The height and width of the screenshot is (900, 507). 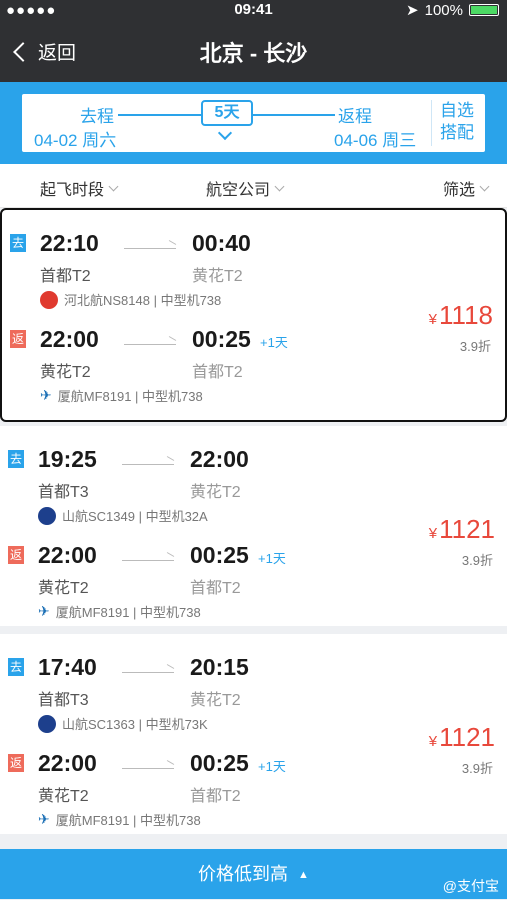 What do you see at coordinates (97, 116) in the screenshot?
I see `depart-label: 去程` at bounding box center [97, 116].